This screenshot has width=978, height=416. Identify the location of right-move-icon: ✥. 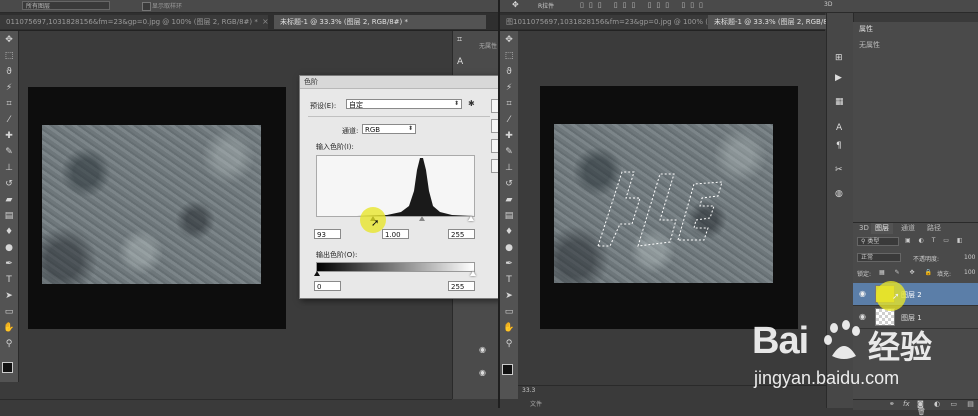
(509, 40).